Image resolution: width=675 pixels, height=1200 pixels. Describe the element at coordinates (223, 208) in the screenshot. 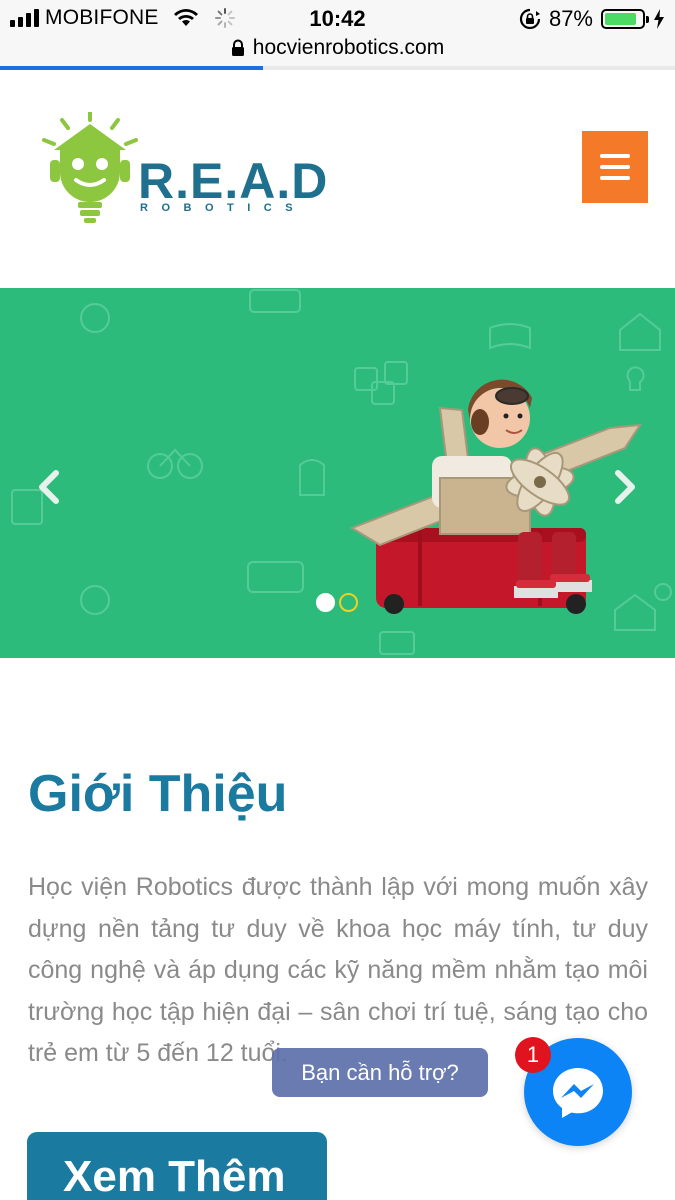

I see `logo-subtext: ROBOTICS` at that location.